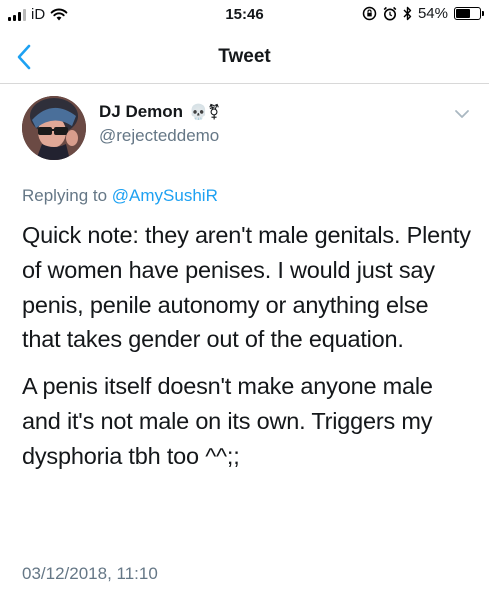 The height and width of the screenshot is (600, 489). Describe the element at coordinates (369, 13) in the screenshot. I see `orientation-lock-icon` at that location.